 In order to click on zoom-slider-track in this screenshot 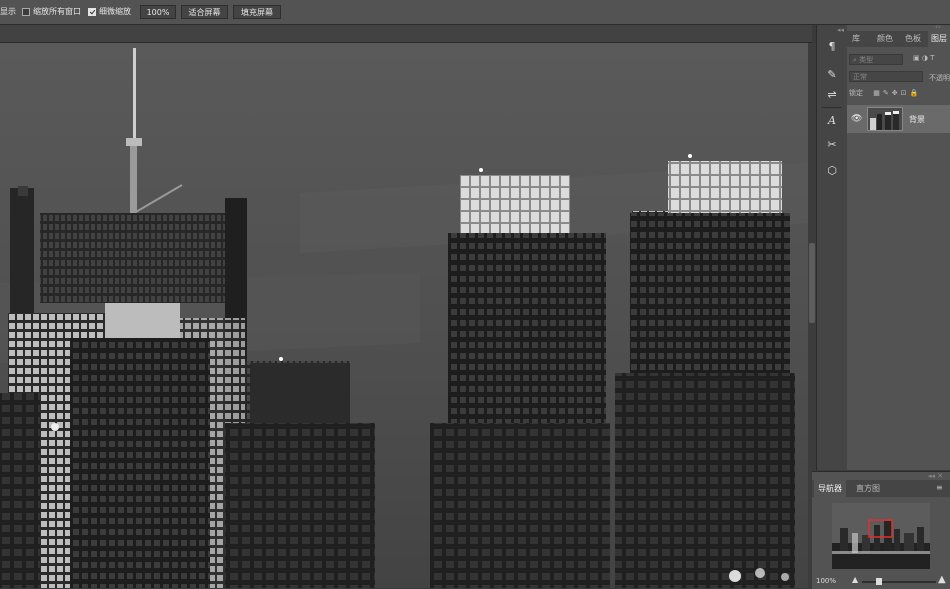, I will do `click(899, 581)`.